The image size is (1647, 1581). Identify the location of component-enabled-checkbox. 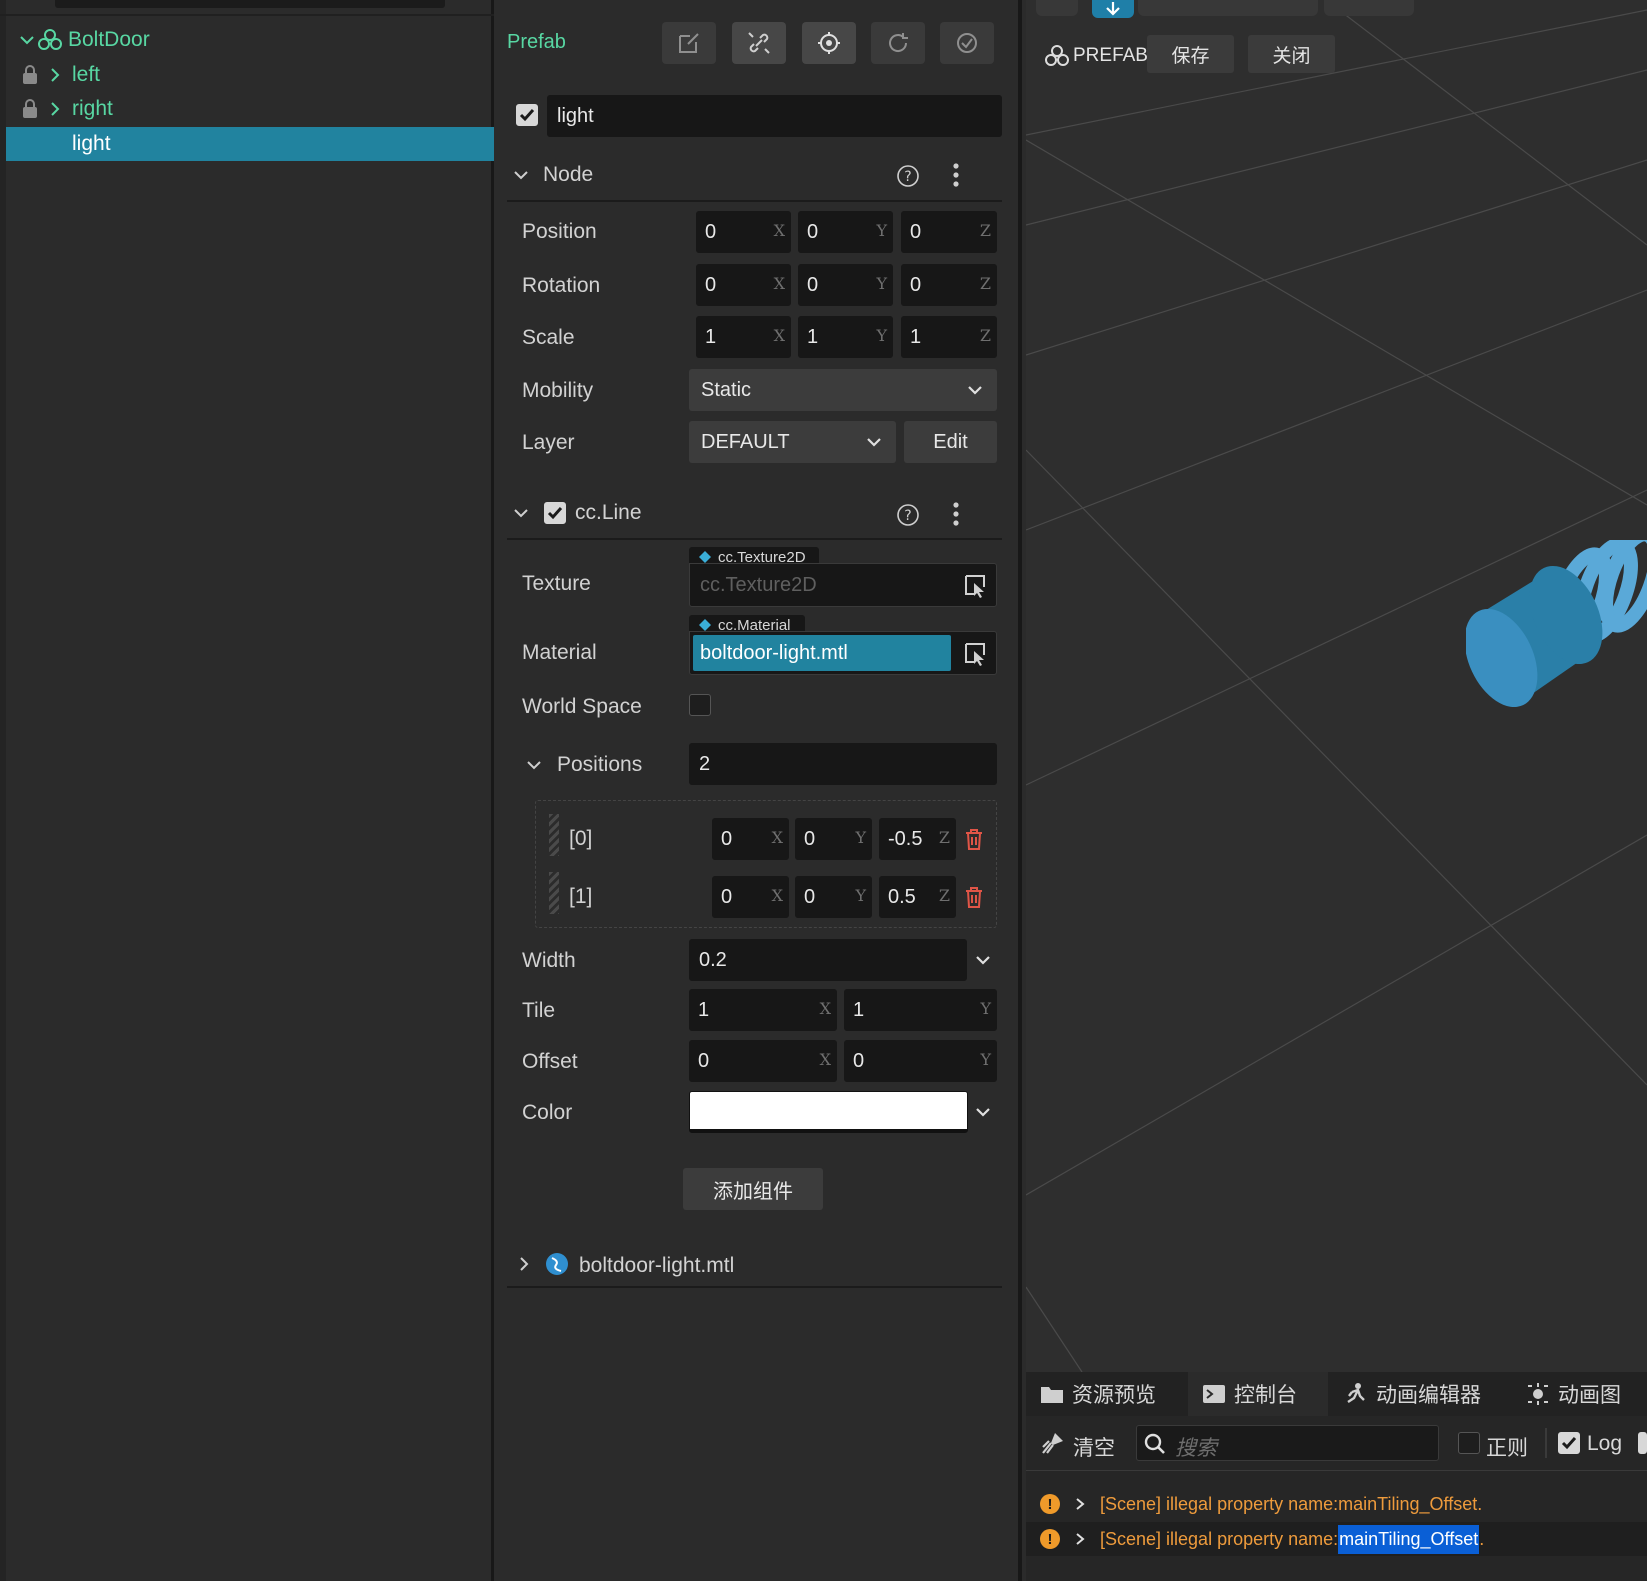
(555, 513).